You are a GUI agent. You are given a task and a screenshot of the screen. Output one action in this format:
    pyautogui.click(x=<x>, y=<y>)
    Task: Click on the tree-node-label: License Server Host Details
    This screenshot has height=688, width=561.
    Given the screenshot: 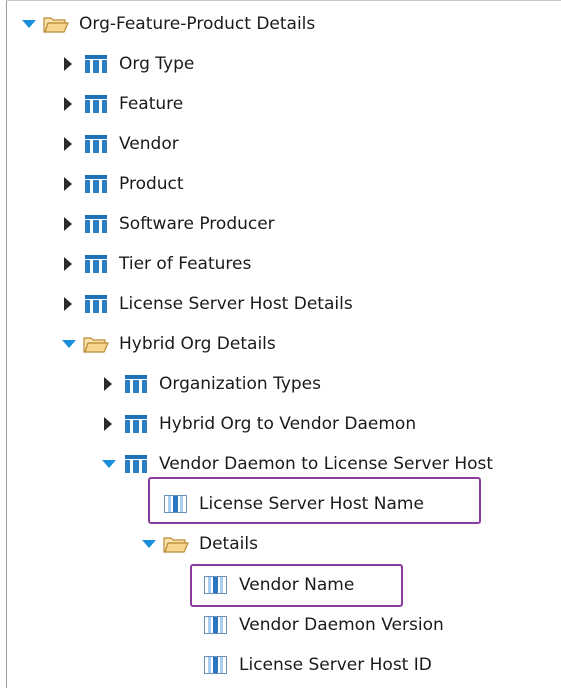 What is the action you would take?
    pyautogui.click(x=236, y=304)
    